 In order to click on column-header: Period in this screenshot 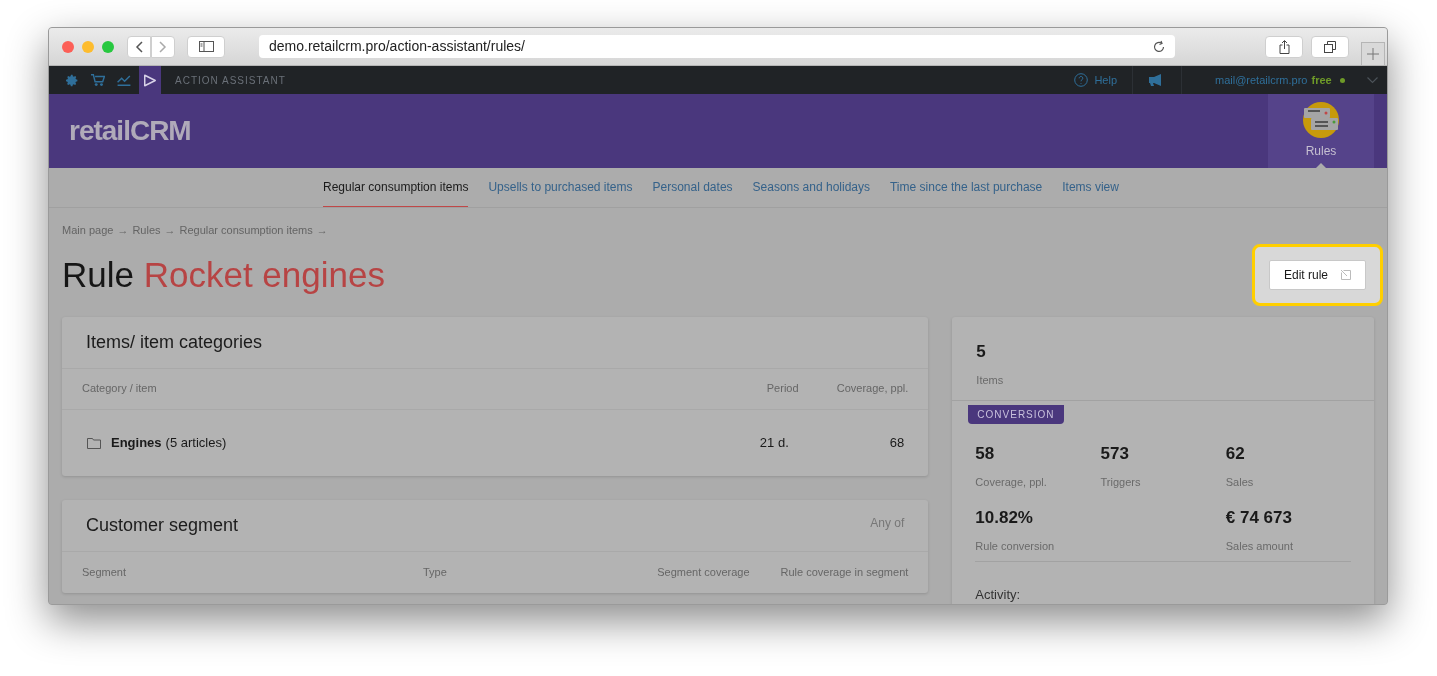, I will do `click(783, 389)`.